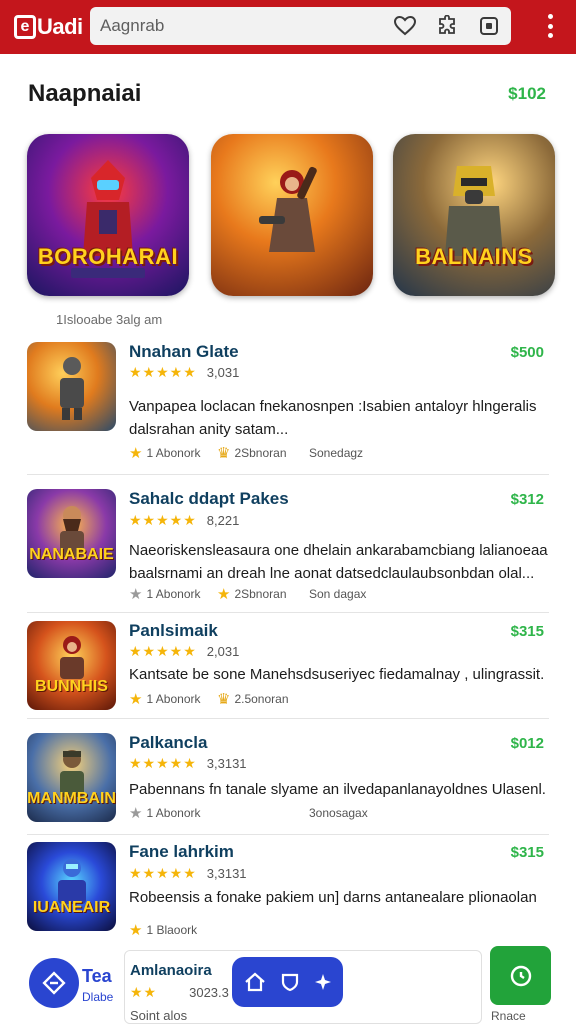  What do you see at coordinates (300, 26) in the screenshot?
I see `search-bar: Aagnrab` at bounding box center [300, 26].